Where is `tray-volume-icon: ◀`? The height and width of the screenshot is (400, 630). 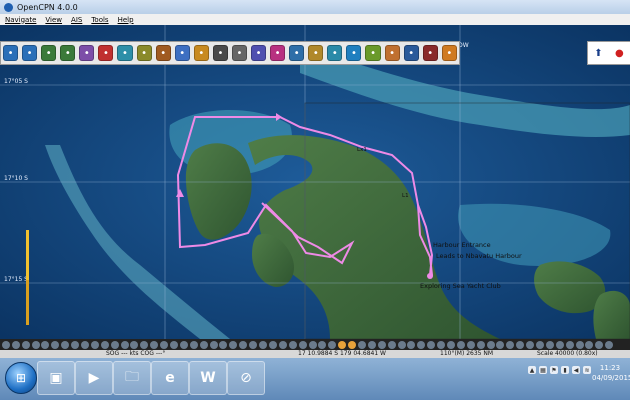
tray-volume-icon: ◀ is located at coordinates (576, 370).